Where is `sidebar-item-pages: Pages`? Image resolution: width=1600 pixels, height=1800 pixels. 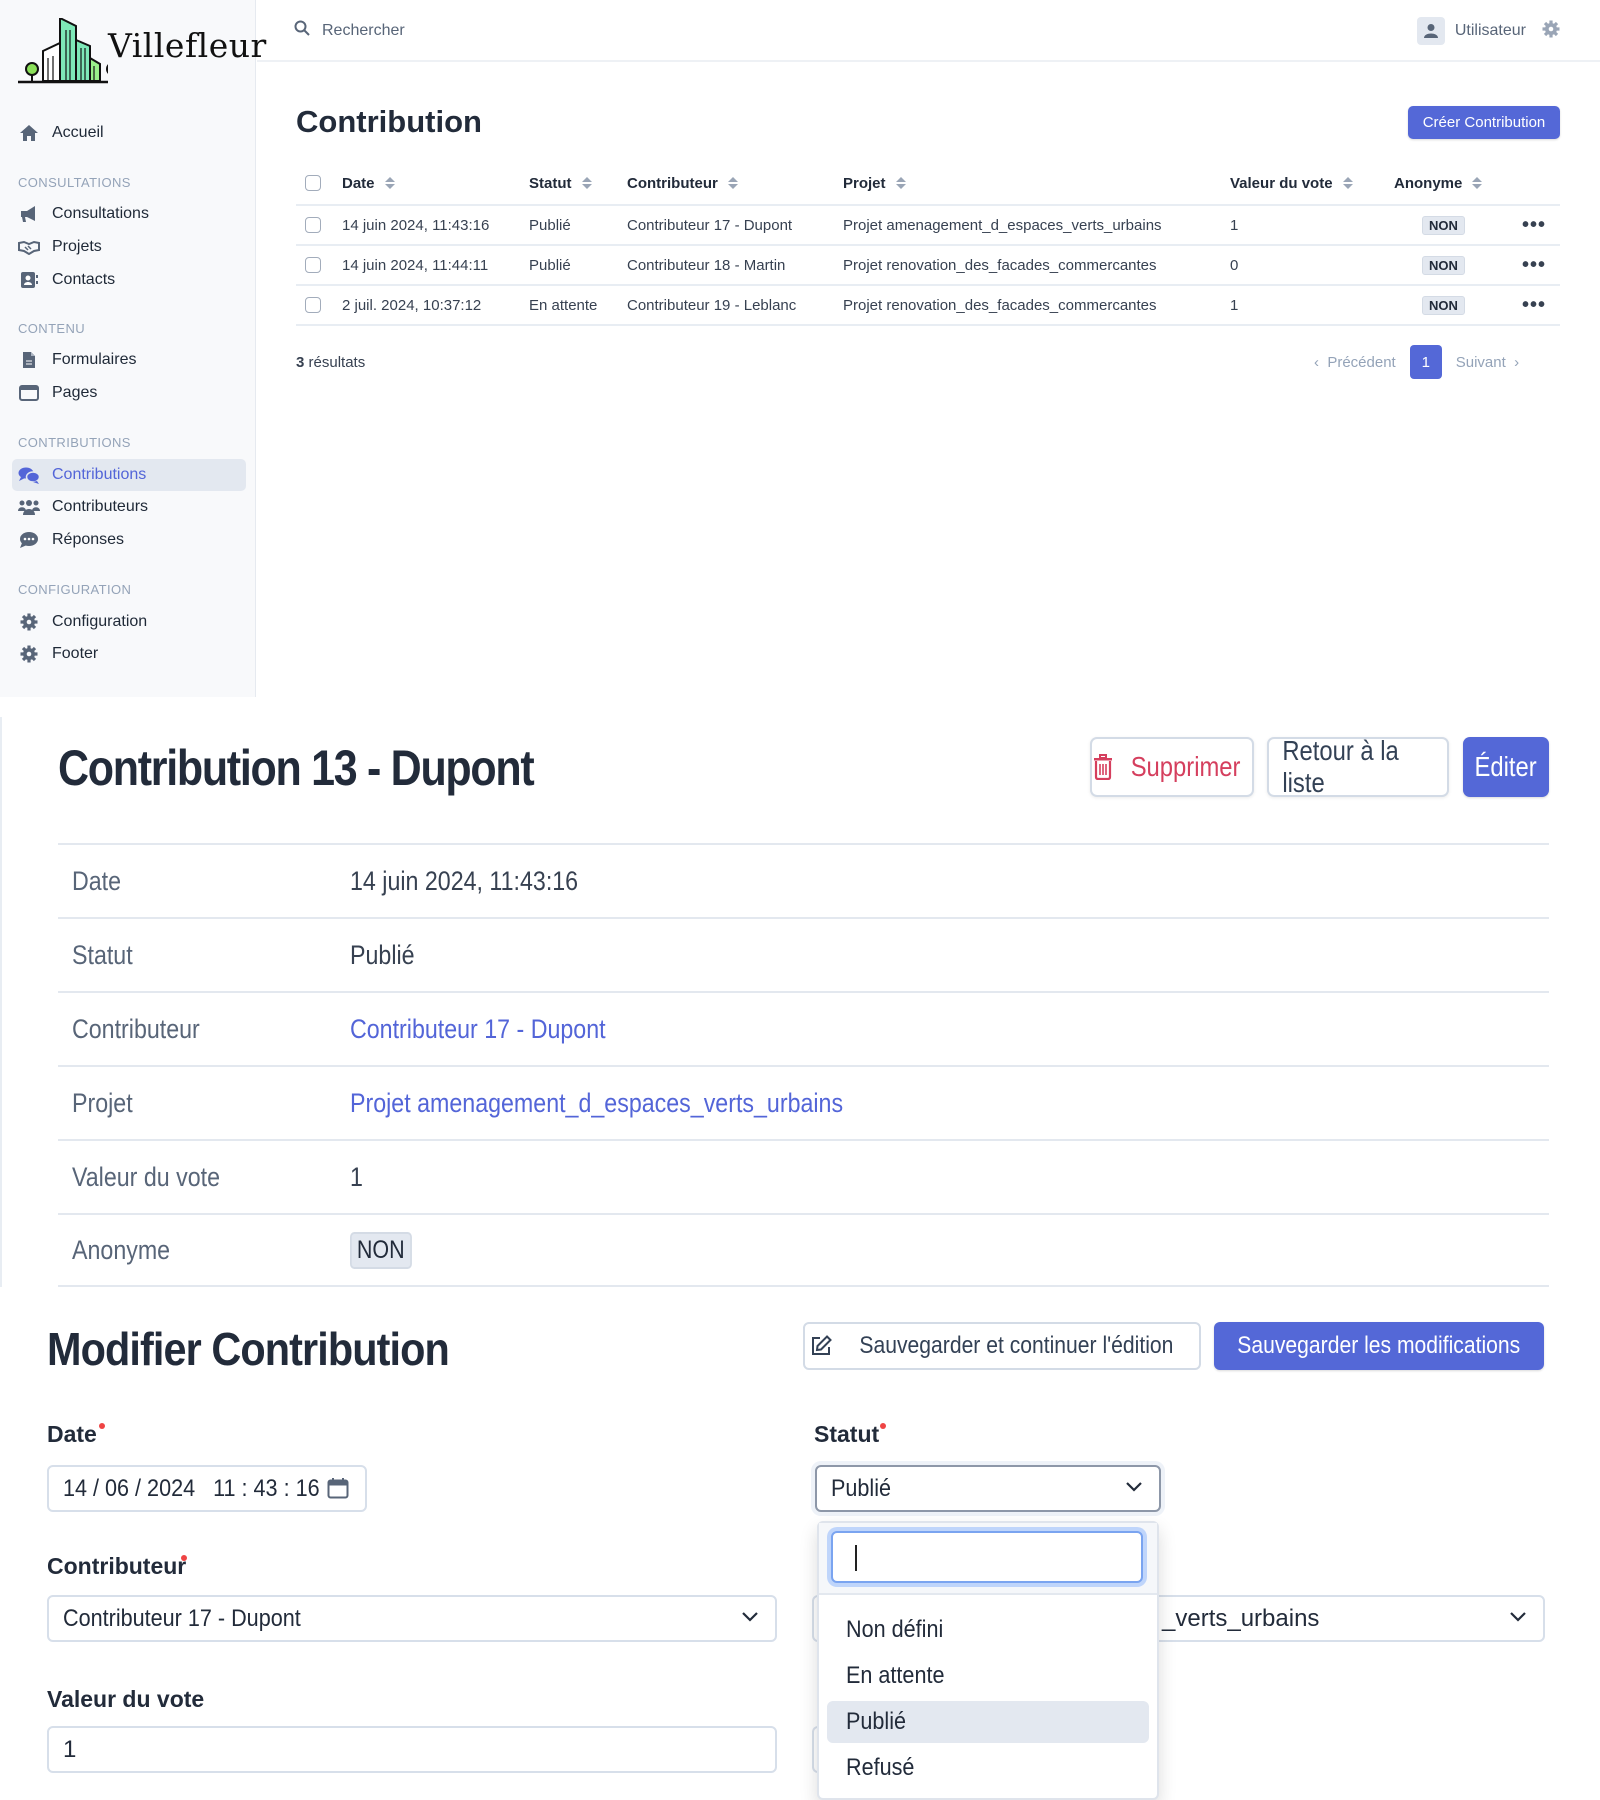
sidebar-item-pages: Pages is located at coordinates (129, 393).